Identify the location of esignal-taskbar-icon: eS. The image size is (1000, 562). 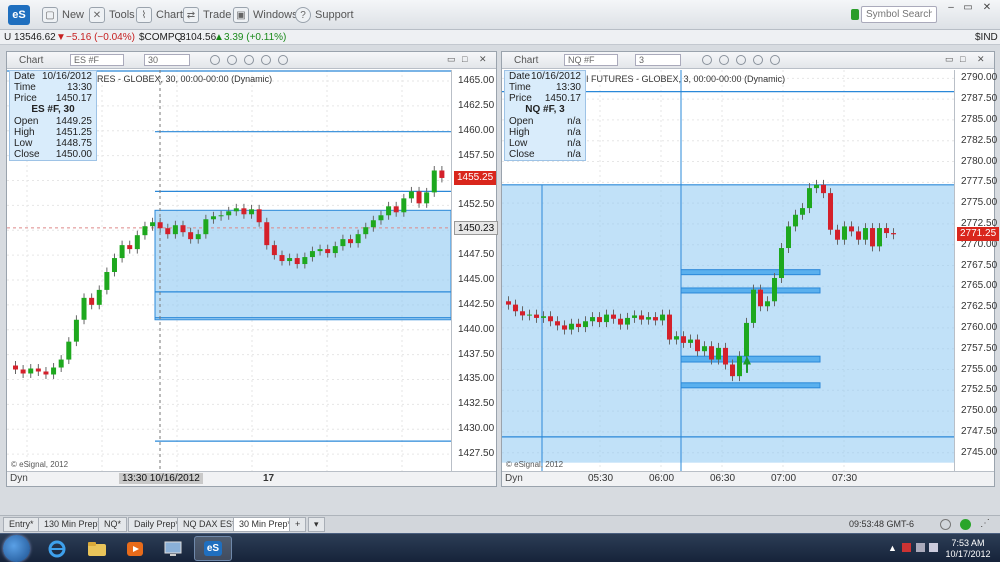
(213, 548).